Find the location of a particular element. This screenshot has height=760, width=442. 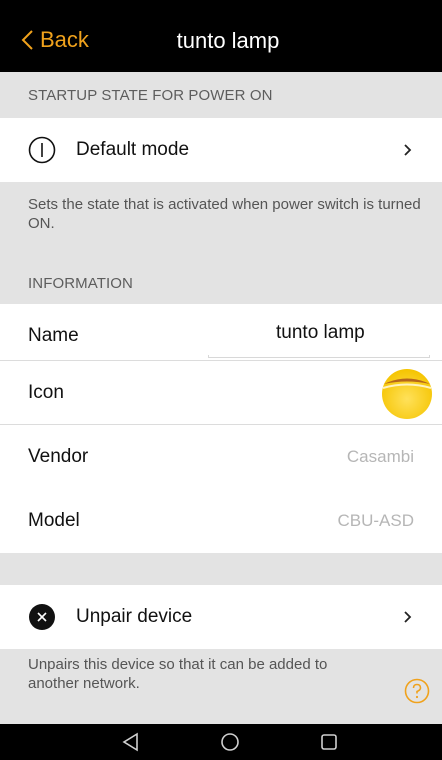

help-icon is located at coordinates (417, 691).